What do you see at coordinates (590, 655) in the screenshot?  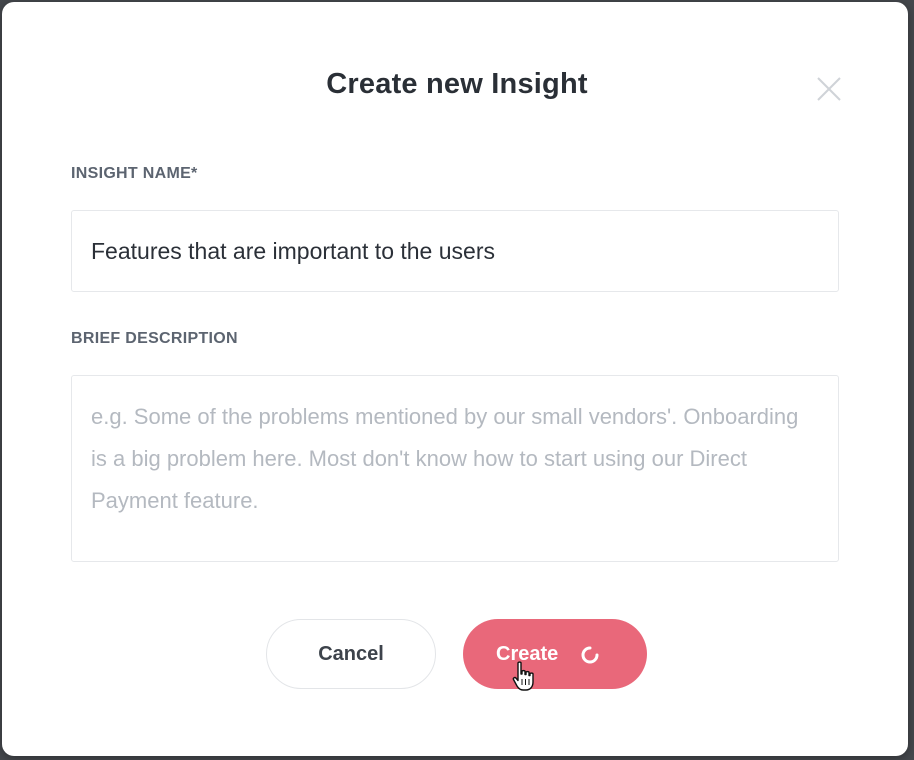 I see `loading-spinner-icon` at bounding box center [590, 655].